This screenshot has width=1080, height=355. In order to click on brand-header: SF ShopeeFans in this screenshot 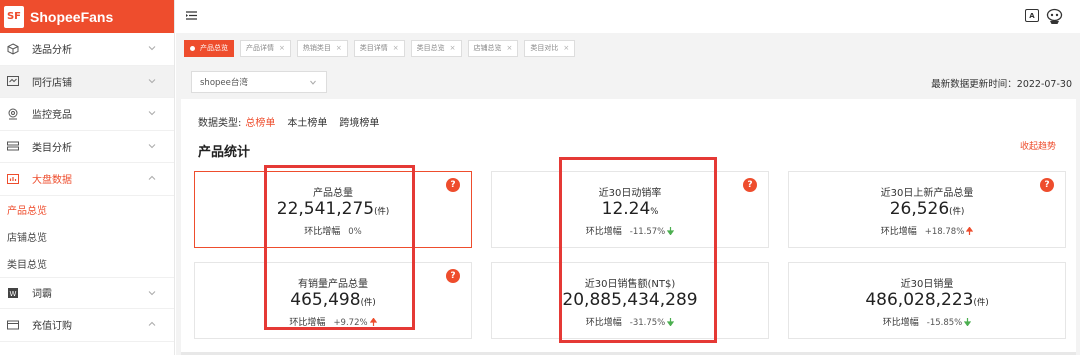, I will do `click(87, 16)`.